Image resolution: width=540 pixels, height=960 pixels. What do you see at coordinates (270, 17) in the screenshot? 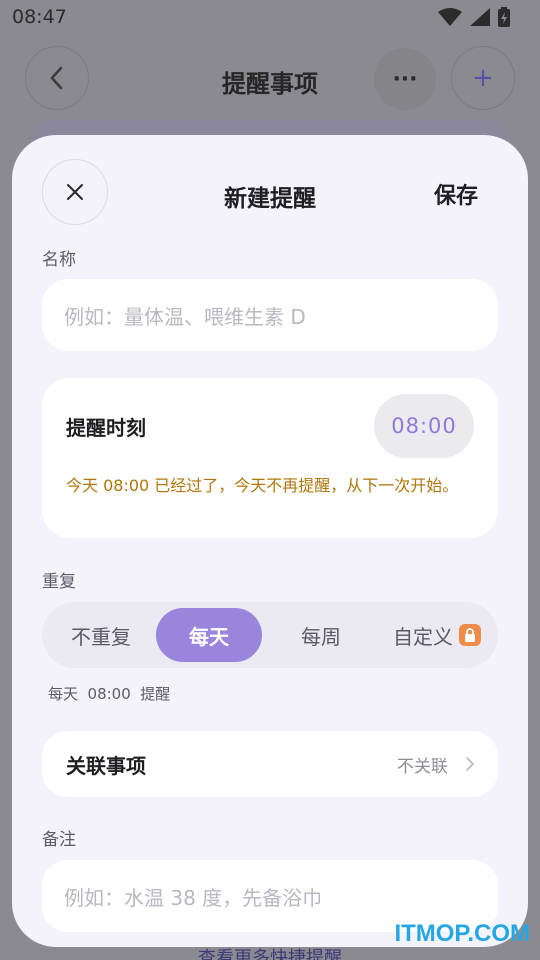
I see `status-bar: 08:47` at bounding box center [270, 17].